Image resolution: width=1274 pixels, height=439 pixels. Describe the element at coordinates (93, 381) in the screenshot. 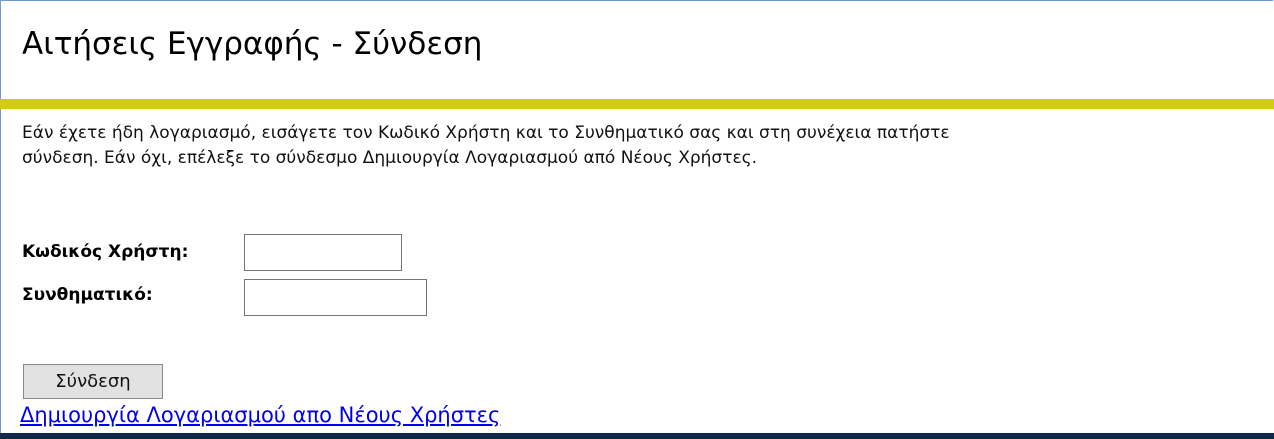

I see `login-button: Σύνδεση` at that location.